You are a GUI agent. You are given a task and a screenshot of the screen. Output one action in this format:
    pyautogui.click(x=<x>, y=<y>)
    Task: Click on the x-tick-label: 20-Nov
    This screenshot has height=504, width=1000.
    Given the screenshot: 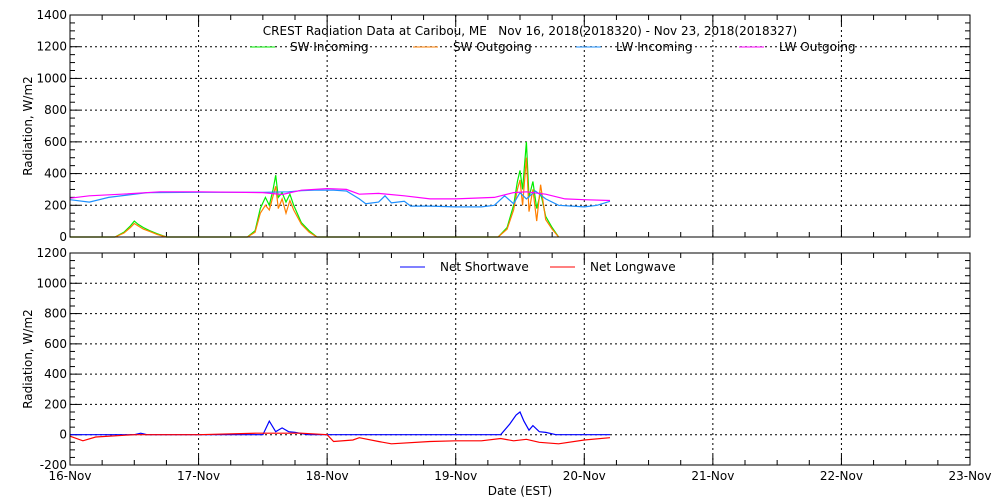 What is the action you would take?
    pyautogui.click(x=584, y=476)
    